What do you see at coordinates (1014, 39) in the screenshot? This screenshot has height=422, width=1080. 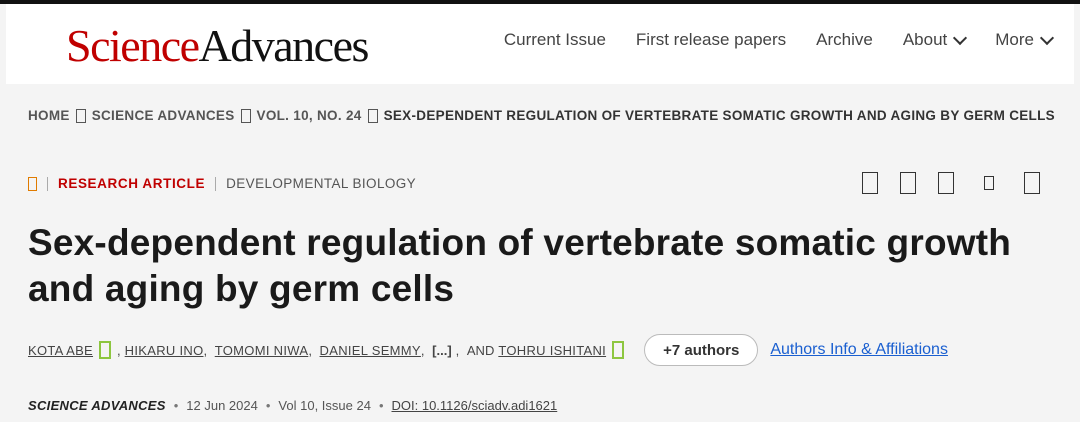 I see `nav-label: More` at bounding box center [1014, 39].